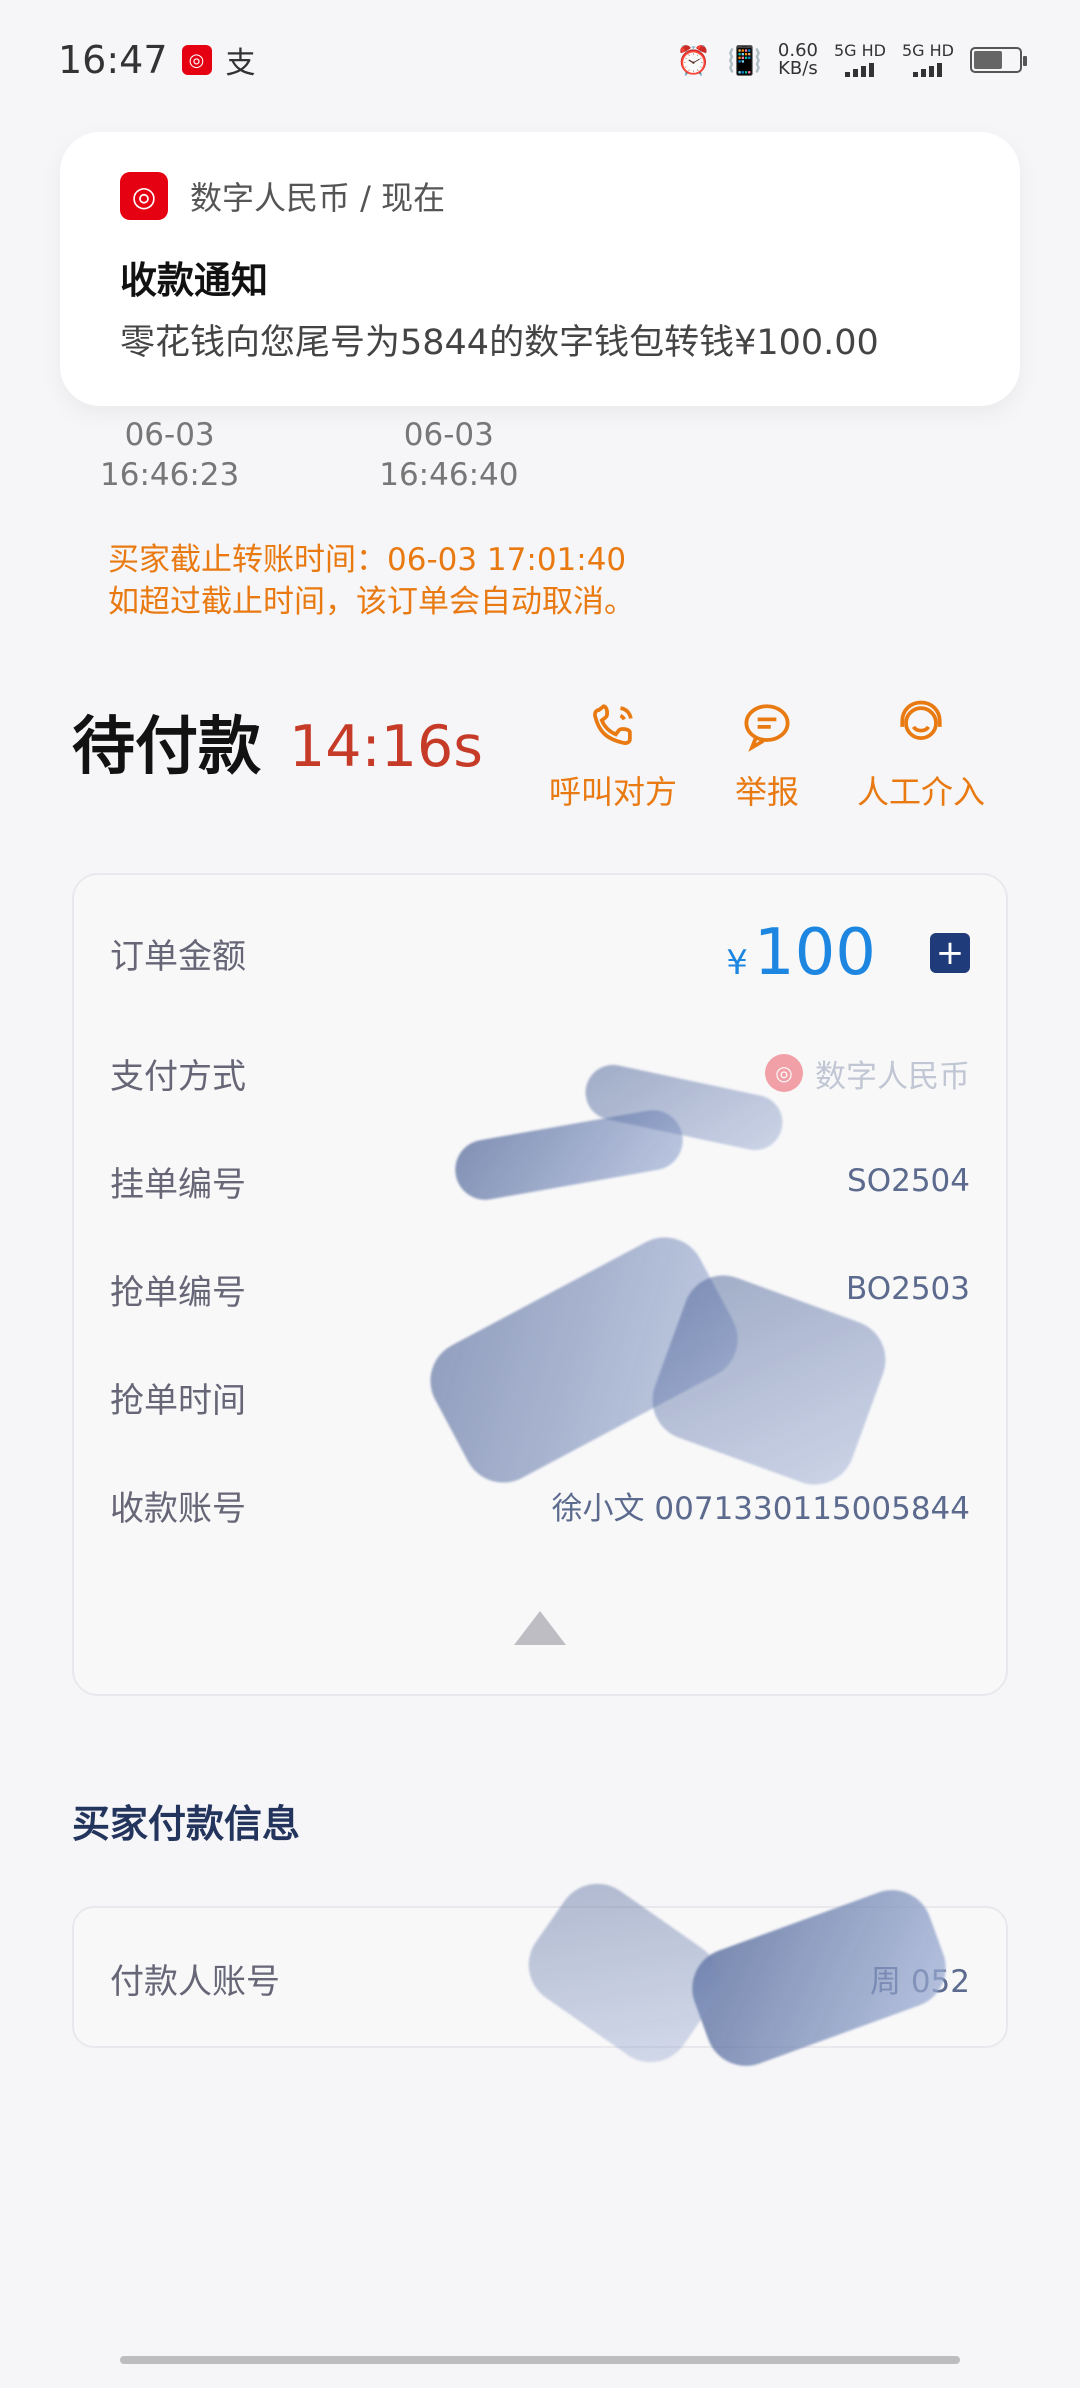  Describe the element at coordinates (694, 60) in the screenshot. I see `alarm-icon: ⏰` at that location.